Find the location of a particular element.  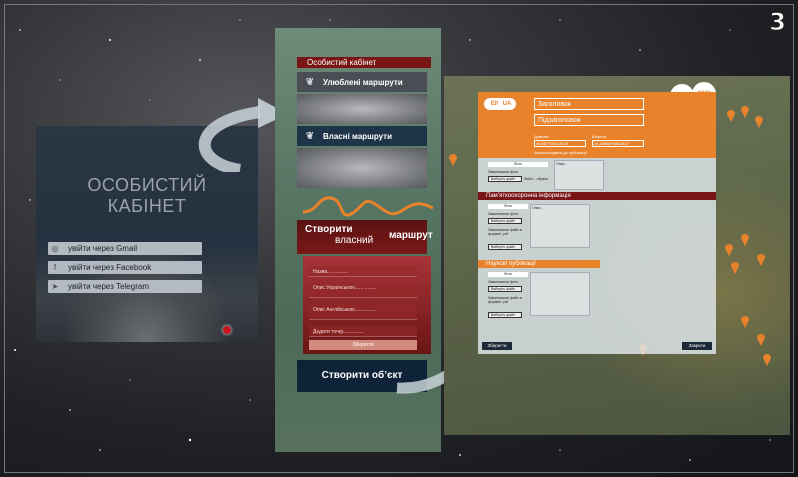

object-save-button: Зберегти is located at coordinates (497, 346).